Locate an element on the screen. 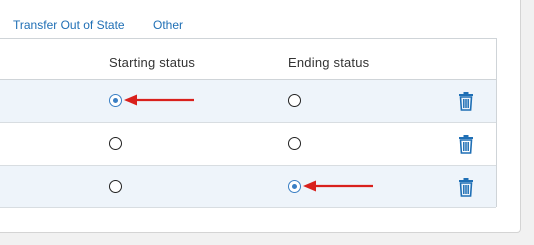 The height and width of the screenshot is (245, 534). ending-status-header: Ending status is located at coordinates (329, 62).